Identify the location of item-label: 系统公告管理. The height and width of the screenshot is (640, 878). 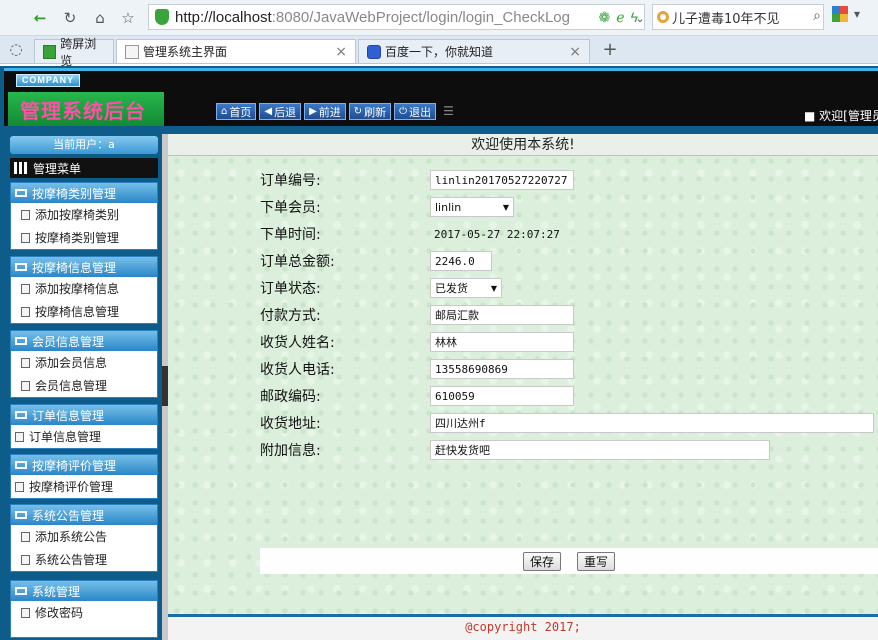
(71, 560).